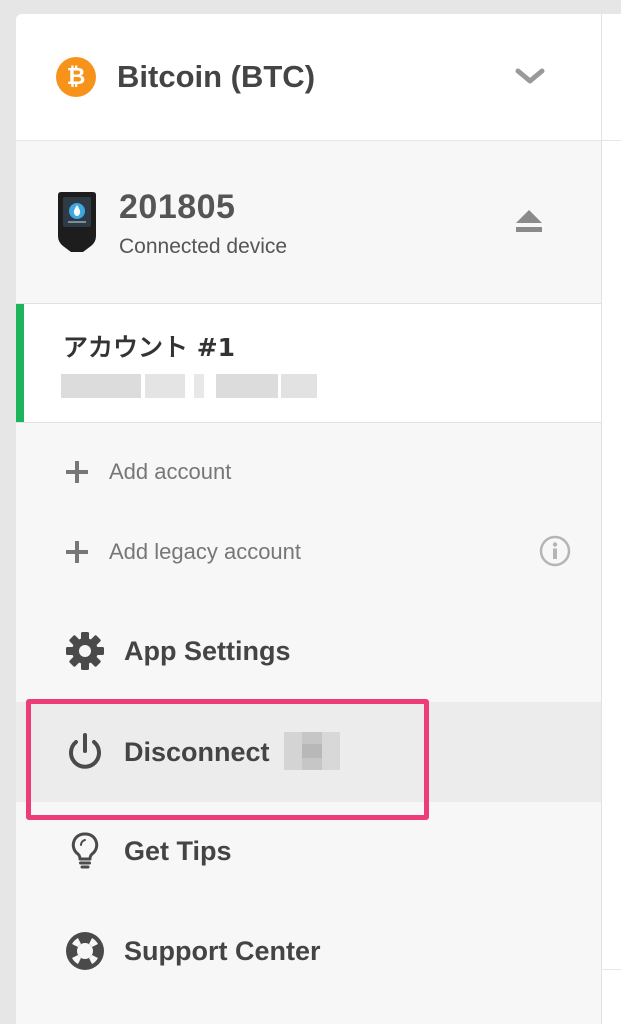 Image resolution: width=621 pixels, height=1024 pixels. What do you see at coordinates (308, 651) in the screenshot?
I see `app-settings-item: App Settings` at bounding box center [308, 651].